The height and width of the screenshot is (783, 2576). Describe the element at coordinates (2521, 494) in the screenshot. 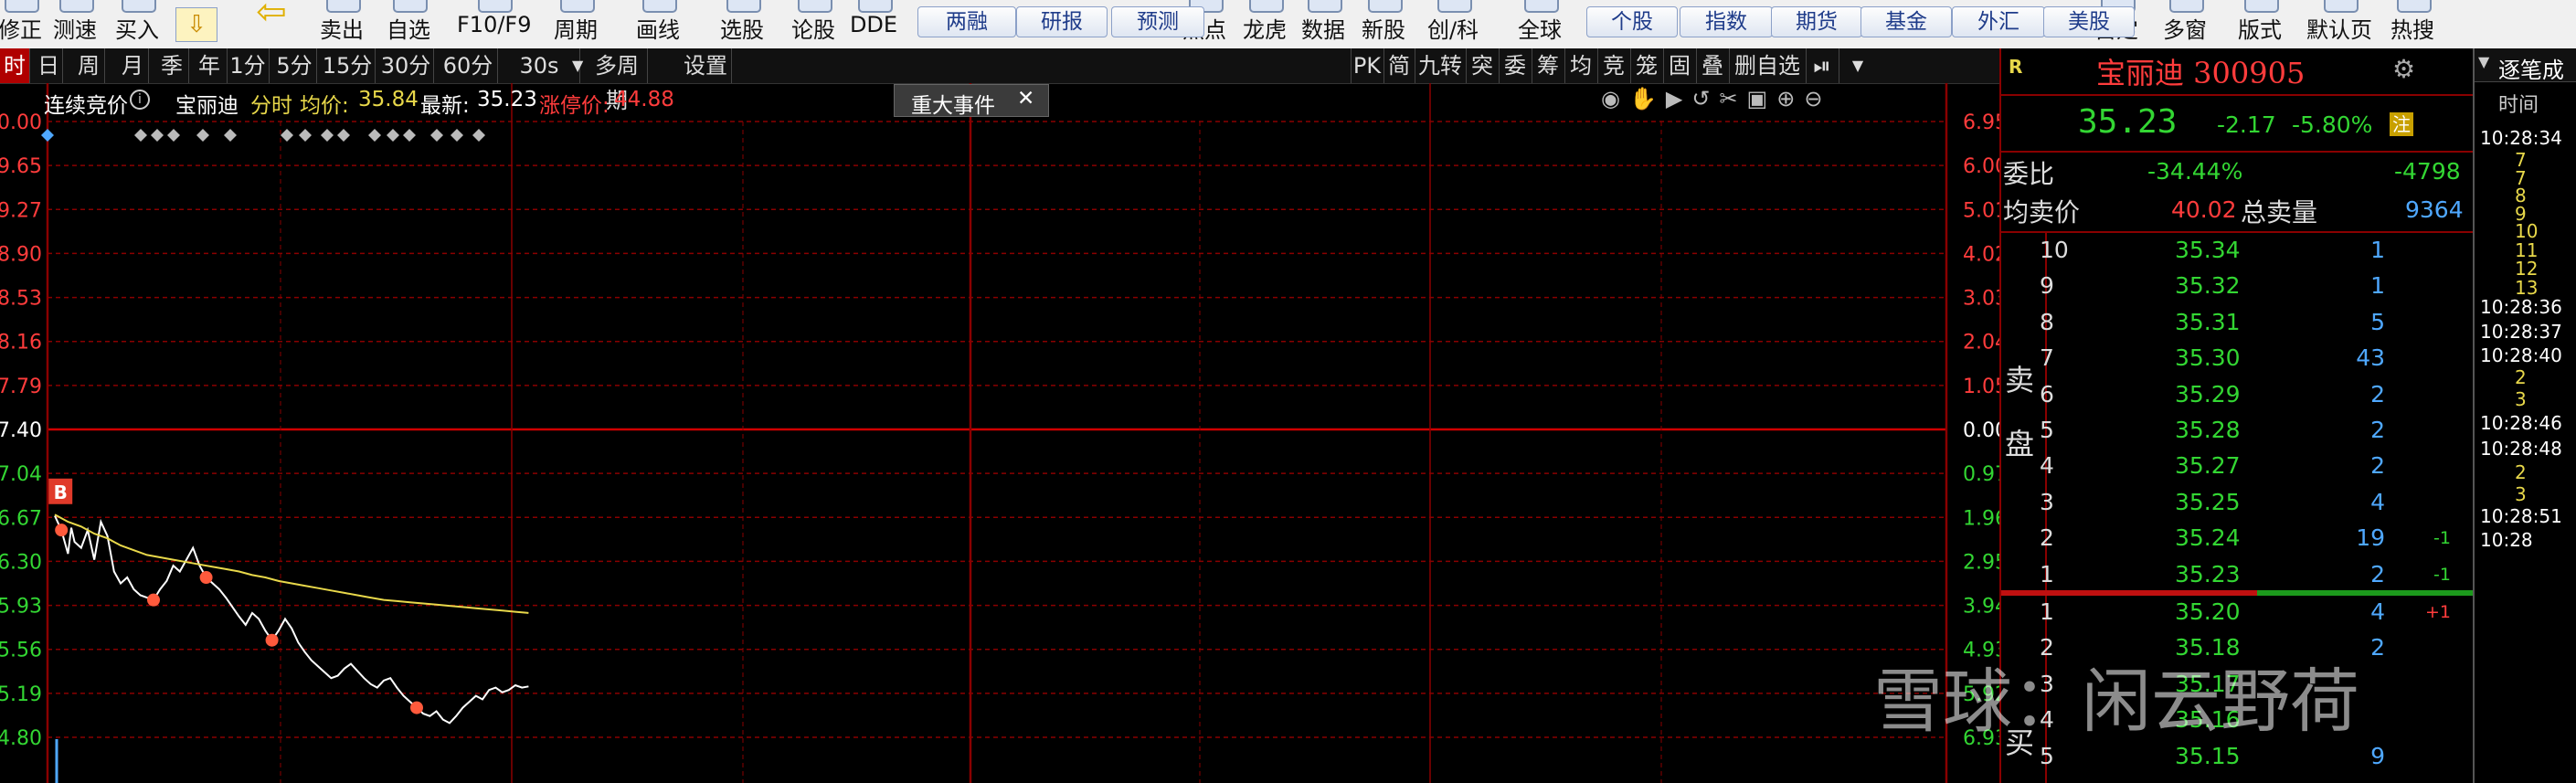

I see `tick-row: 3` at that location.